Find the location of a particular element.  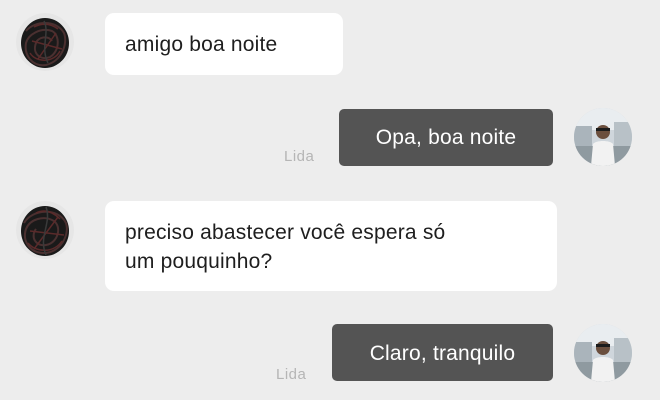

message-text: Opa, boa noite is located at coordinates (446, 137).